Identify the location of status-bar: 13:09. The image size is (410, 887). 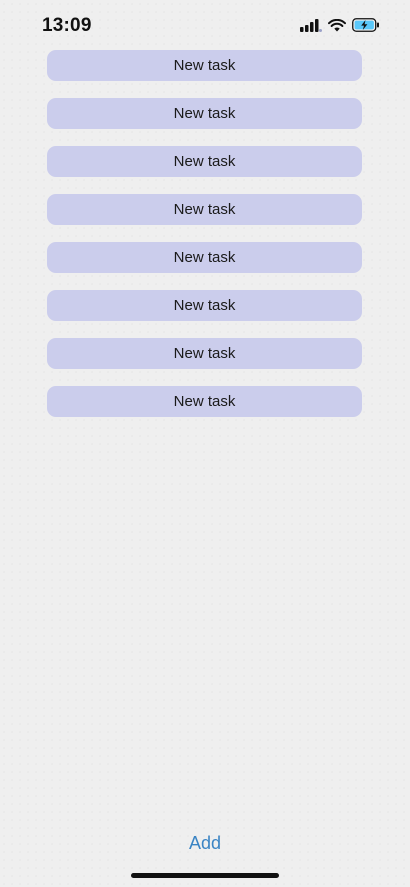
(205, 26).